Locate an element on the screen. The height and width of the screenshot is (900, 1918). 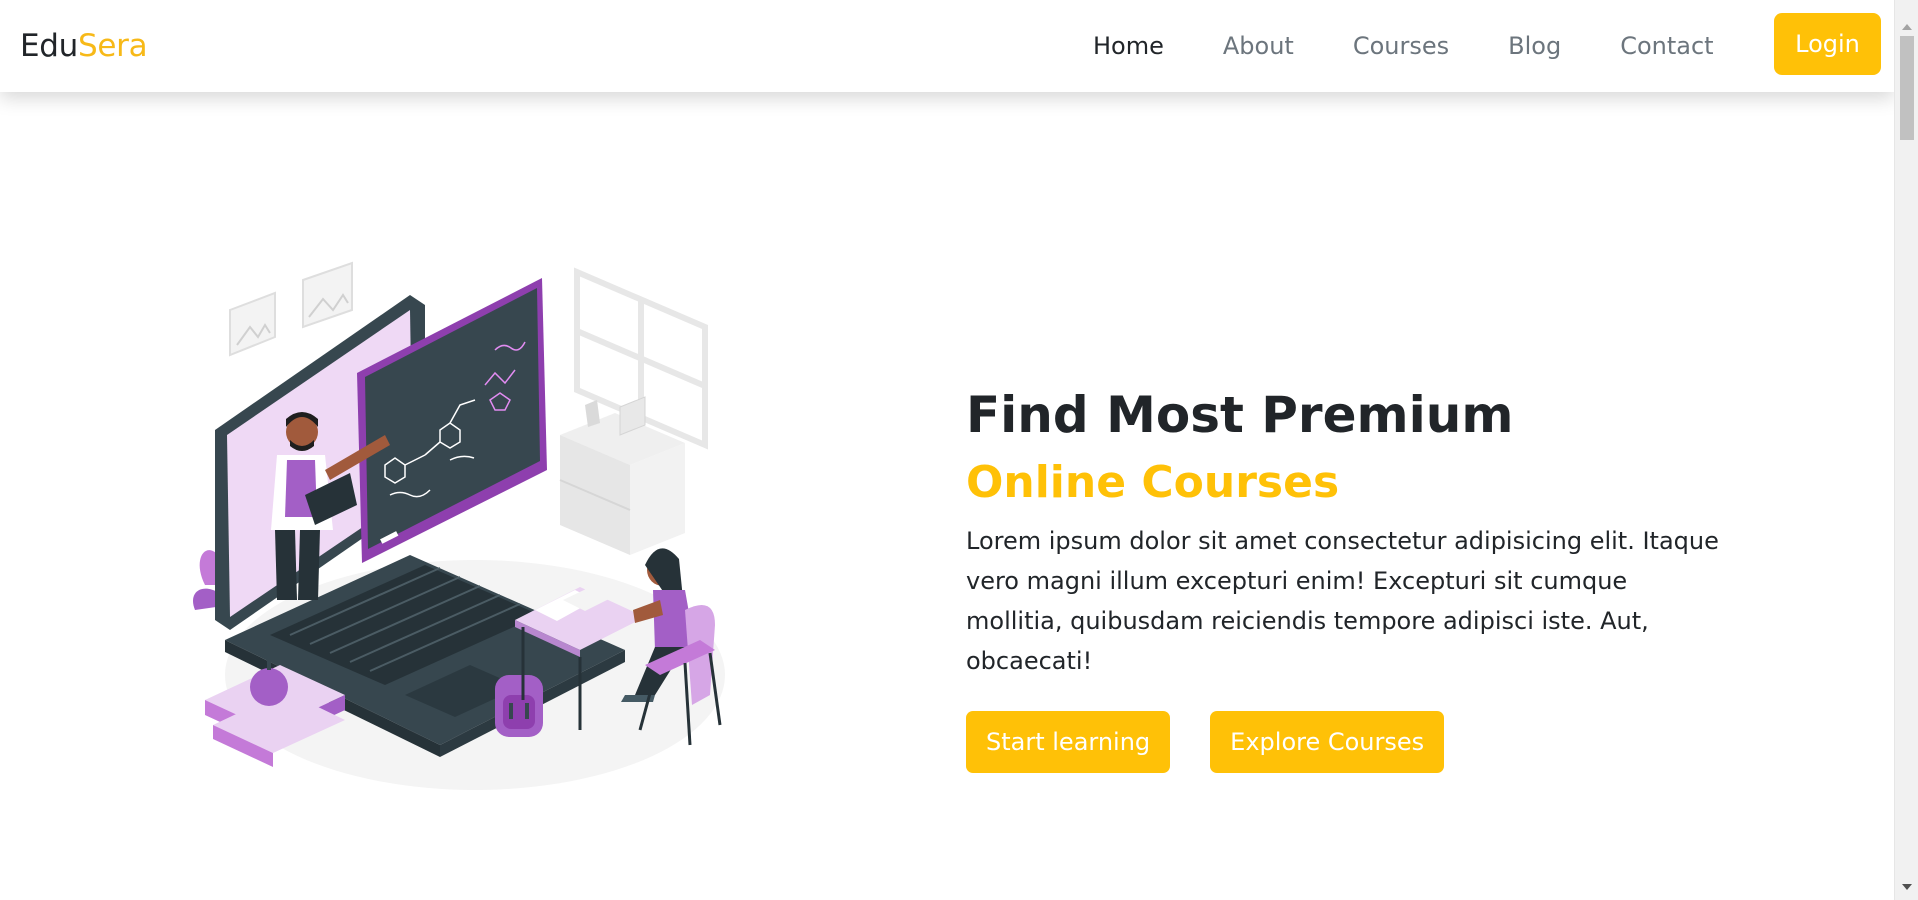
scroll-down-arrow-icon is located at coordinates (1907, 887).